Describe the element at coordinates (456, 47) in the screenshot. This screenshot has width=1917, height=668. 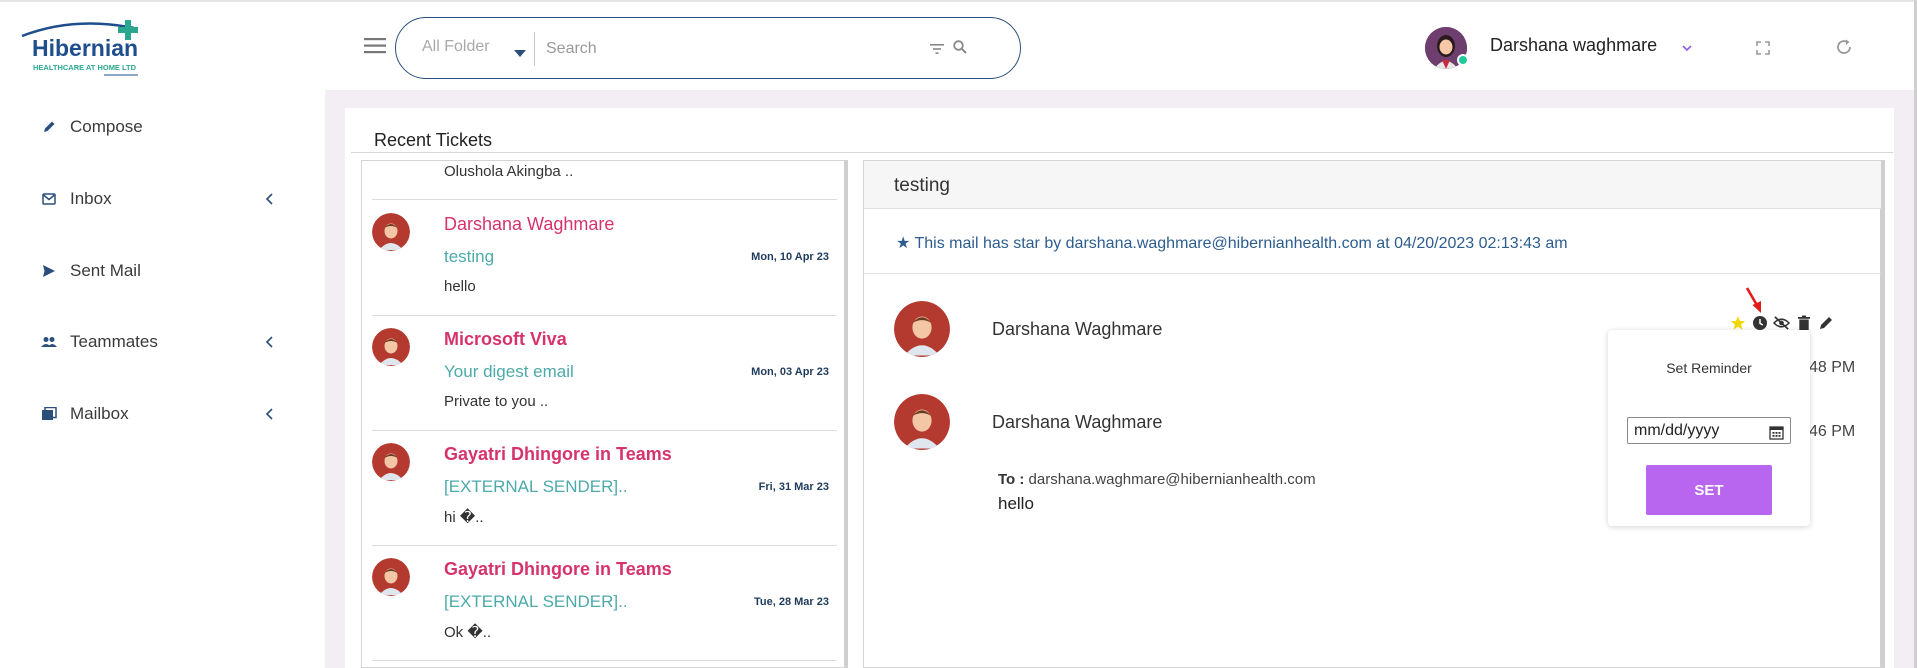
I see `folder-select: All Folder` at that location.